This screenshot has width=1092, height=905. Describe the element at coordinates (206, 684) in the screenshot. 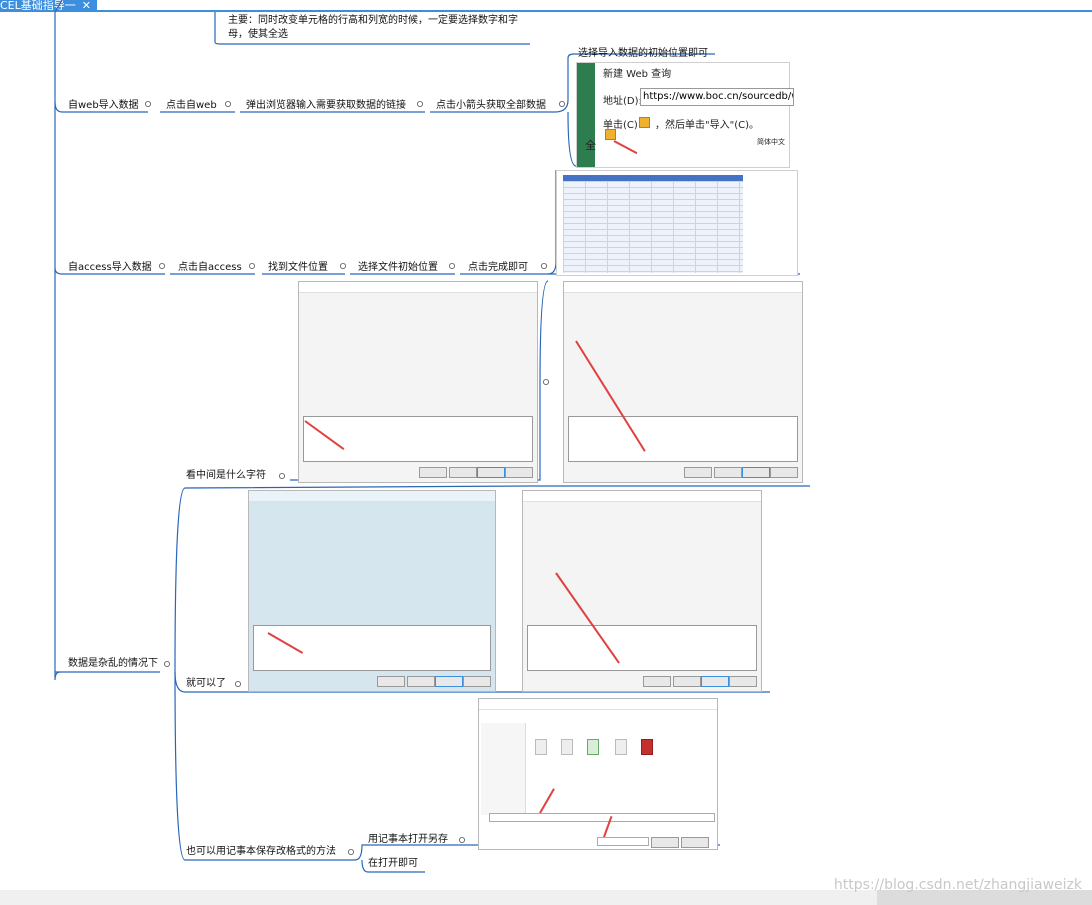

I see `node-done: 就可以了` at that location.